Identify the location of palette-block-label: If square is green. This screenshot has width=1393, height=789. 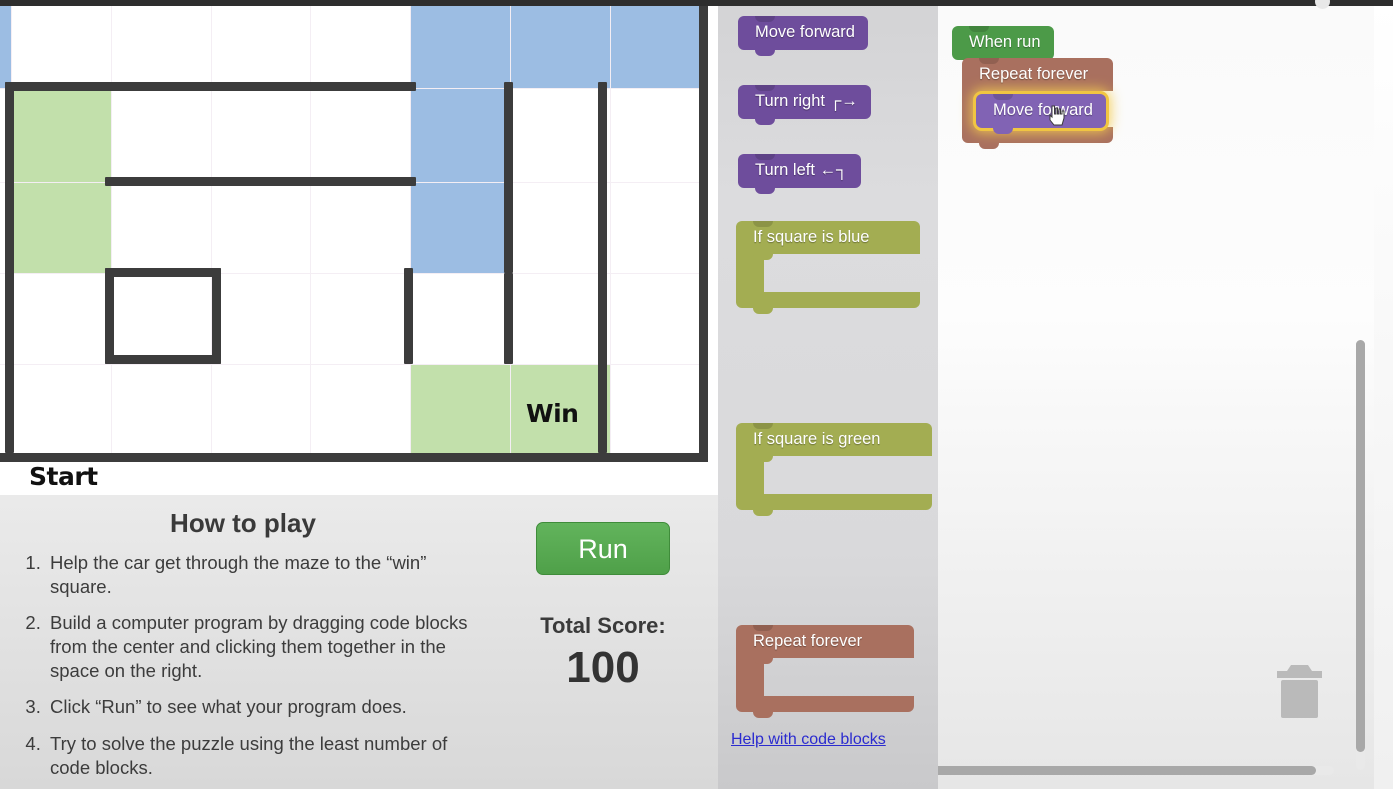
(834, 439).